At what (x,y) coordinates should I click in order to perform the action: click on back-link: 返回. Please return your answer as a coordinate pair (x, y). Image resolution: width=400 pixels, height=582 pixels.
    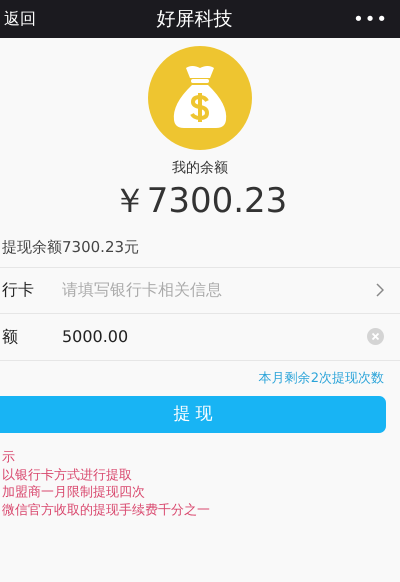
    Looking at the image, I should click on (20, 19).